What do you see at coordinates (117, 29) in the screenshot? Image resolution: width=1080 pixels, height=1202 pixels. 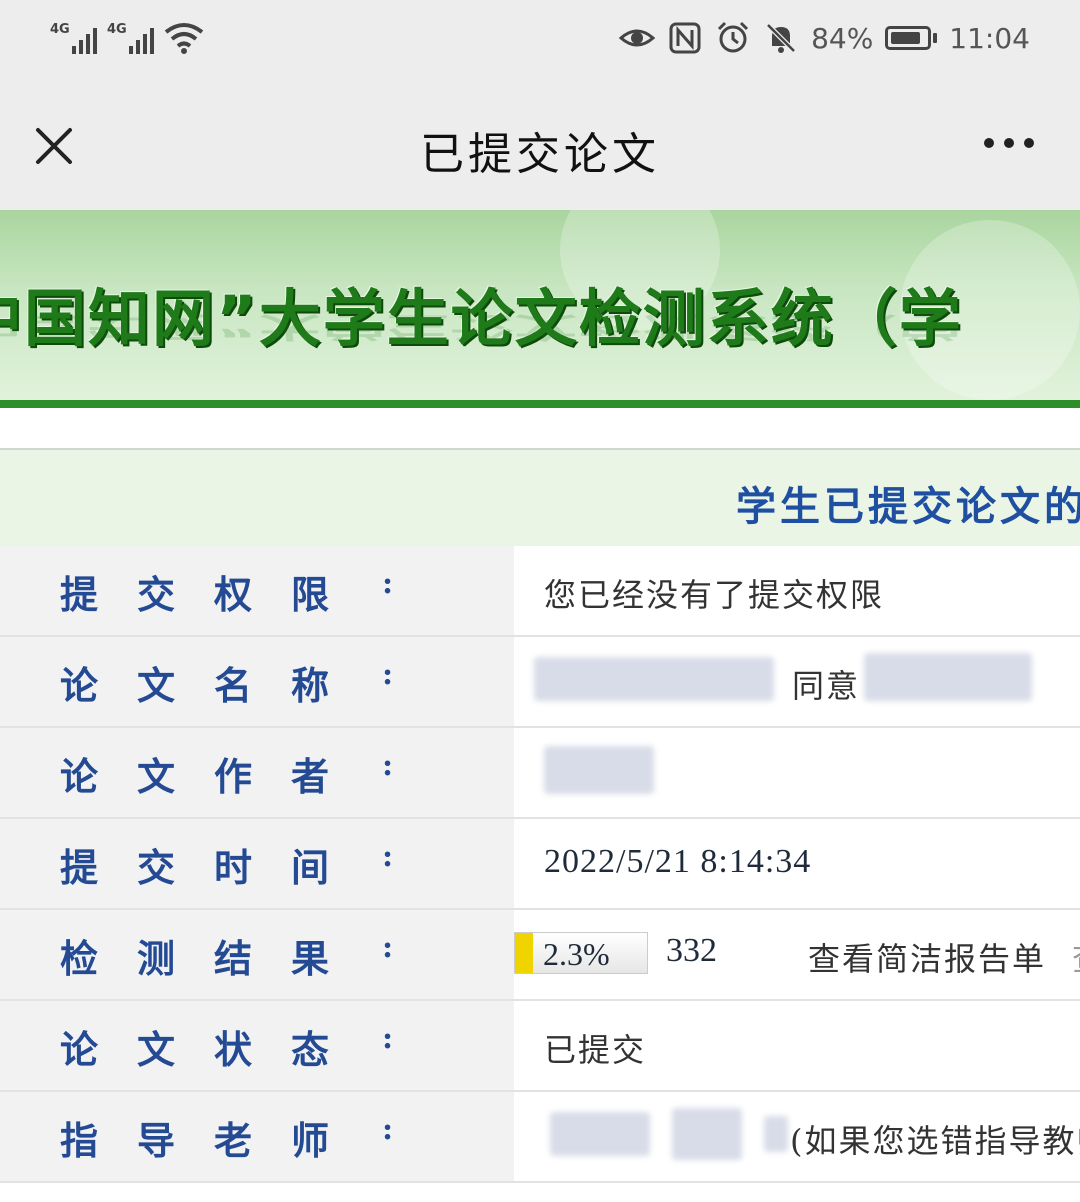 I see `network-type-label-2: 4G` at bounding box center [117, 29].